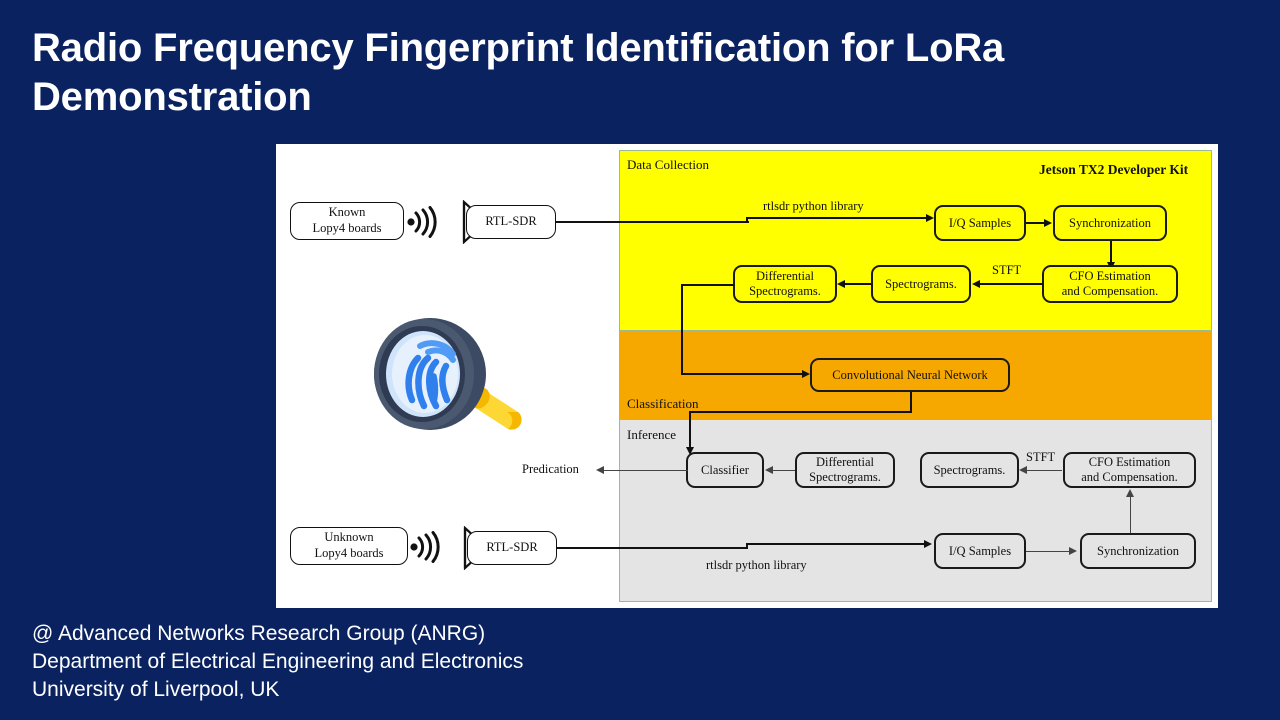 Image resolution: width=1280 pixels, height=720 pixels. I want to click on diff-top-line1: Differential, so click(785, 276).